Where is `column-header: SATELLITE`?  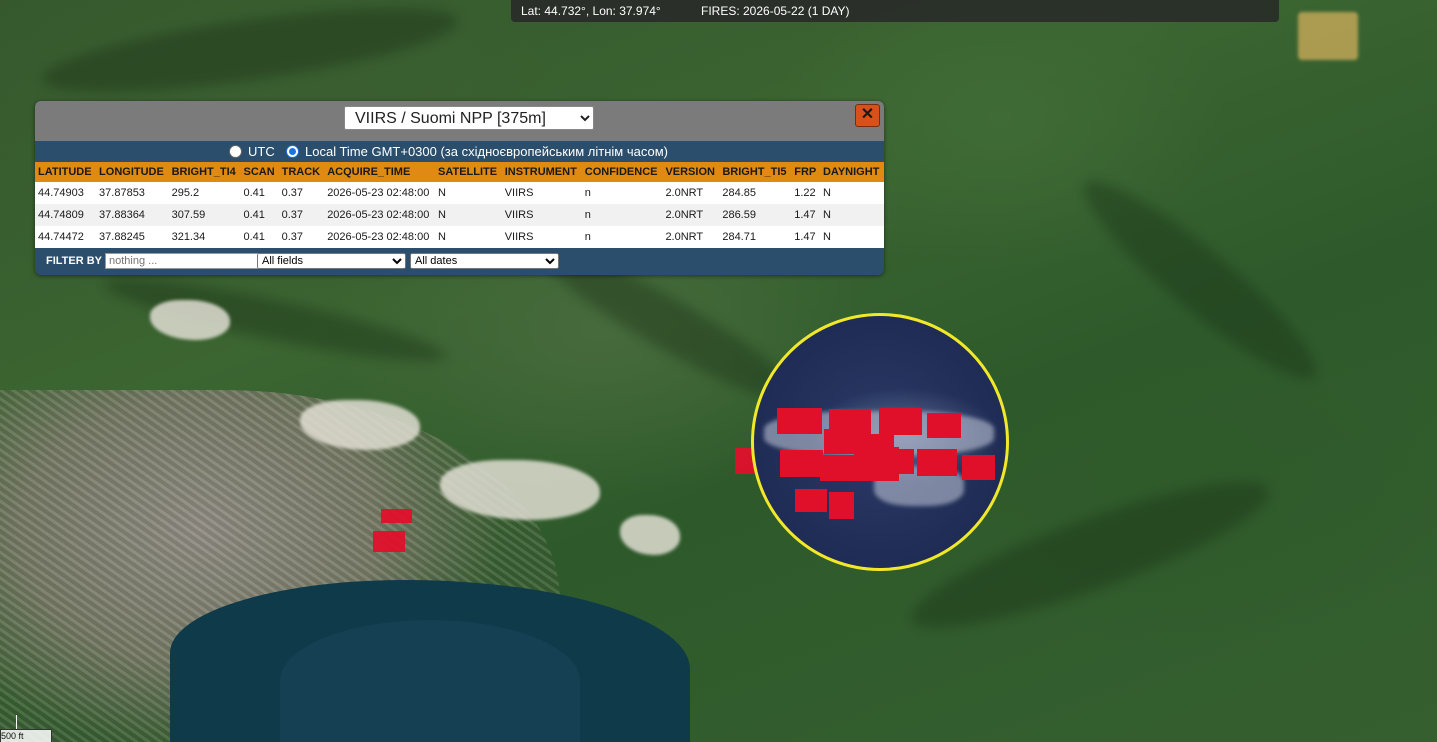 column-header: SATELLITE is located at coordinates (468, 172).